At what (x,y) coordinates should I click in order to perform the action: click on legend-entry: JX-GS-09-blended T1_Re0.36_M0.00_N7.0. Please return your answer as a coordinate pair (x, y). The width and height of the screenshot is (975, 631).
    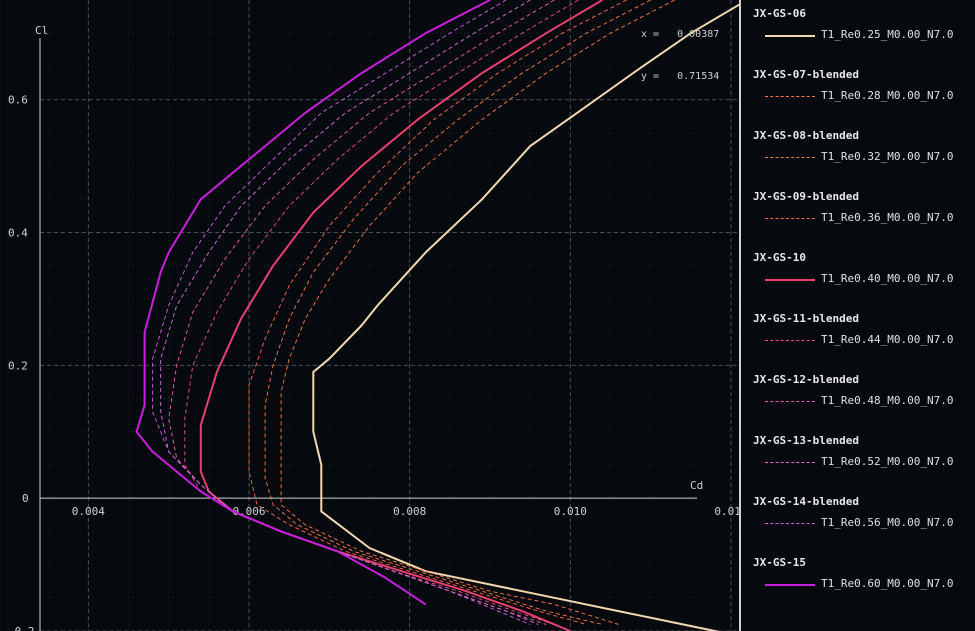
    Looking at the image, I should click on (864, 213).